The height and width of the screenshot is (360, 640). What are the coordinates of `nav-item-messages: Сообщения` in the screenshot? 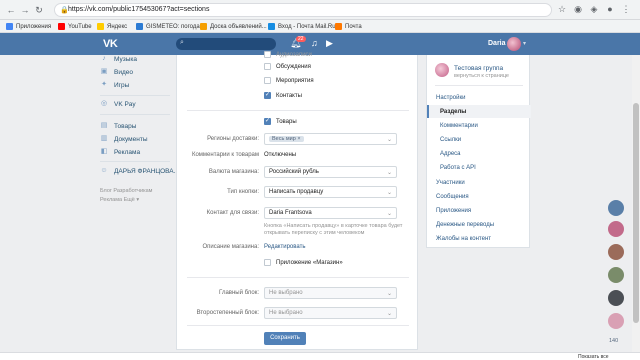 It's located at (452, 197).